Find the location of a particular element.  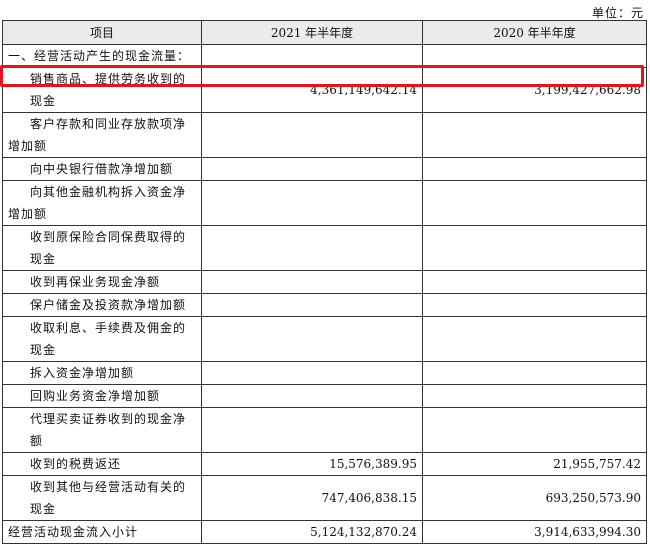

table-row: 保户储金及投资款净增加额 is located at coordinates (324, 305).